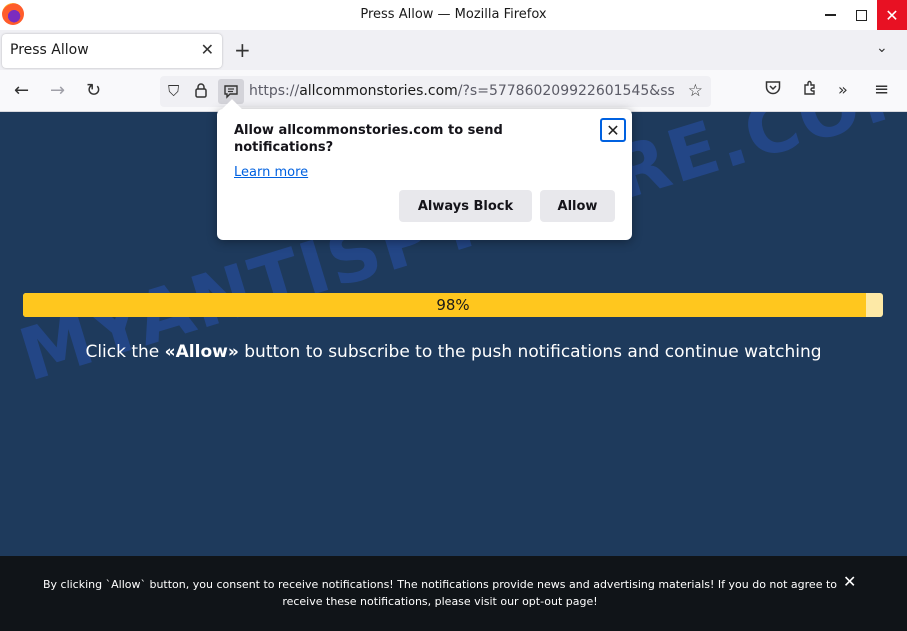 Image resolution: width=907 pixels, height=631 pixels. I want to click on lock-icon, so click(201, 92).